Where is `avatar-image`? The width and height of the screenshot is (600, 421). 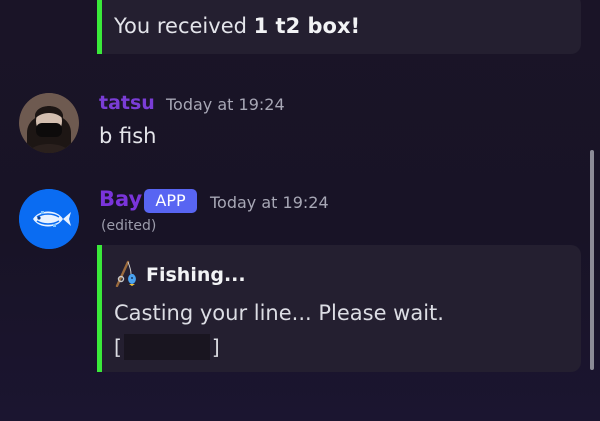
avatar-image is located at coordinates (49, 123).